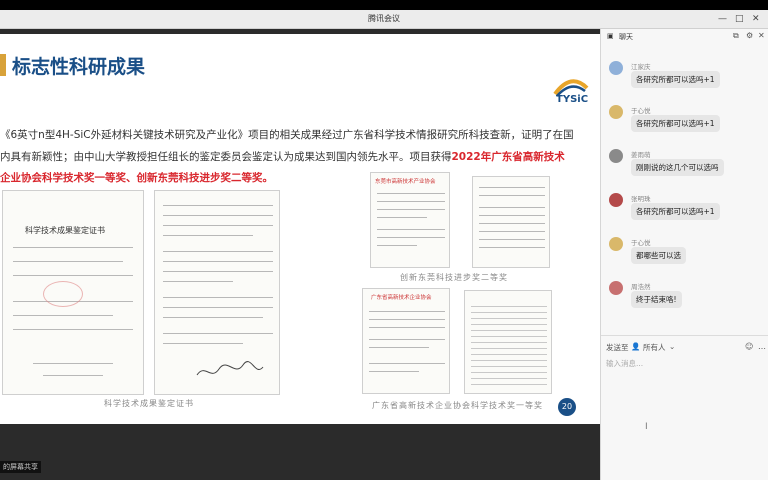 Image resolution: width=768 pixels, height=480 pixels. Describe the element at coordinates (656, 299) in the screenshot. I see `message-text: 终于结束咯!` at that location.